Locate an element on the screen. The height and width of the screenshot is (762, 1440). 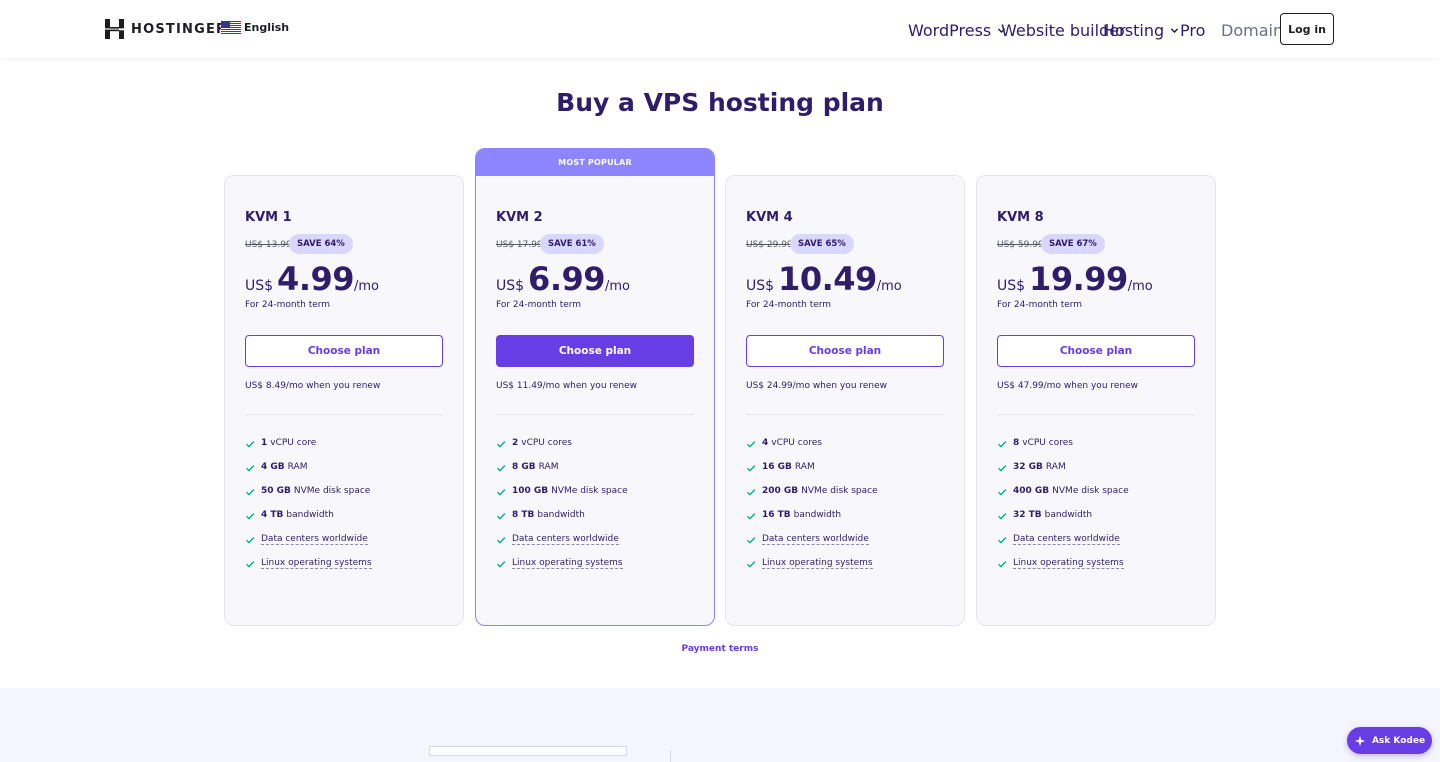
feature-value: 1 is located at coordinates (264, 443).